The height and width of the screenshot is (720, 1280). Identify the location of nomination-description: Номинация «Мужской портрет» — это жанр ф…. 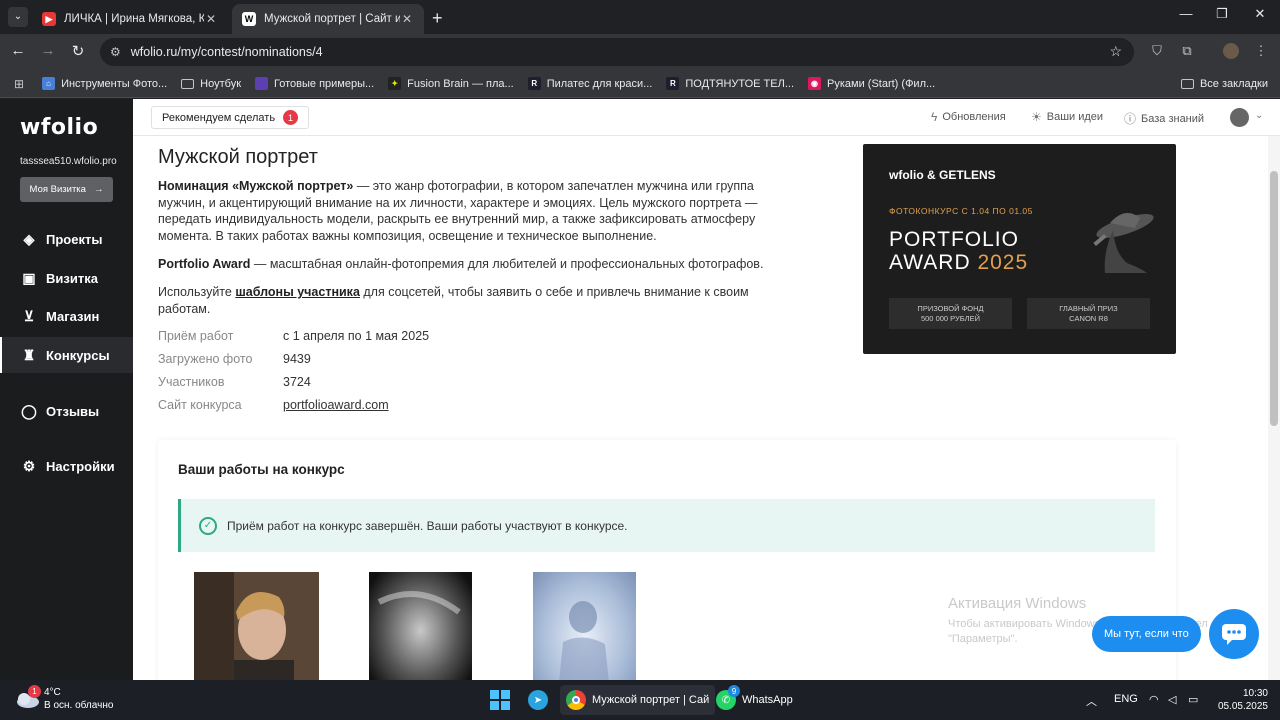
(480, 211).